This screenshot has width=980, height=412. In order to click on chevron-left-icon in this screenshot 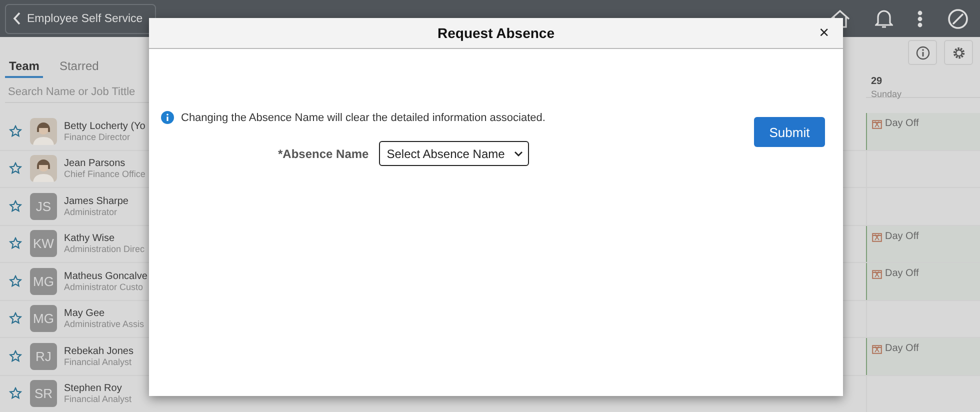, I will do `click(17, 18)`.